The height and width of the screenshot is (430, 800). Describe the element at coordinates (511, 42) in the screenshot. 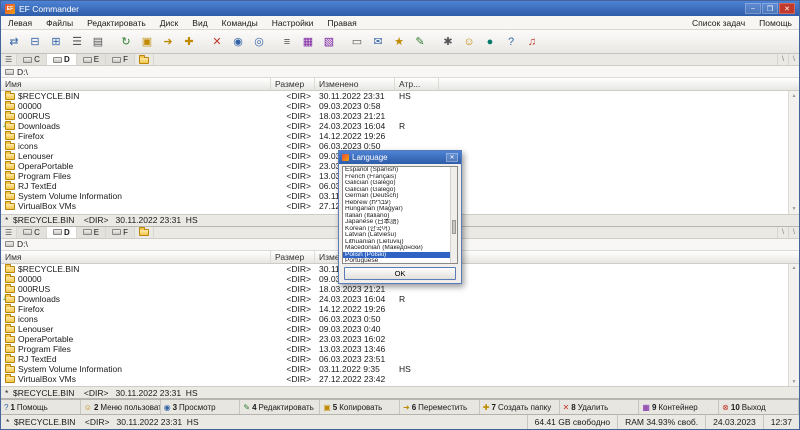

I see `help-button: ?` at that location.